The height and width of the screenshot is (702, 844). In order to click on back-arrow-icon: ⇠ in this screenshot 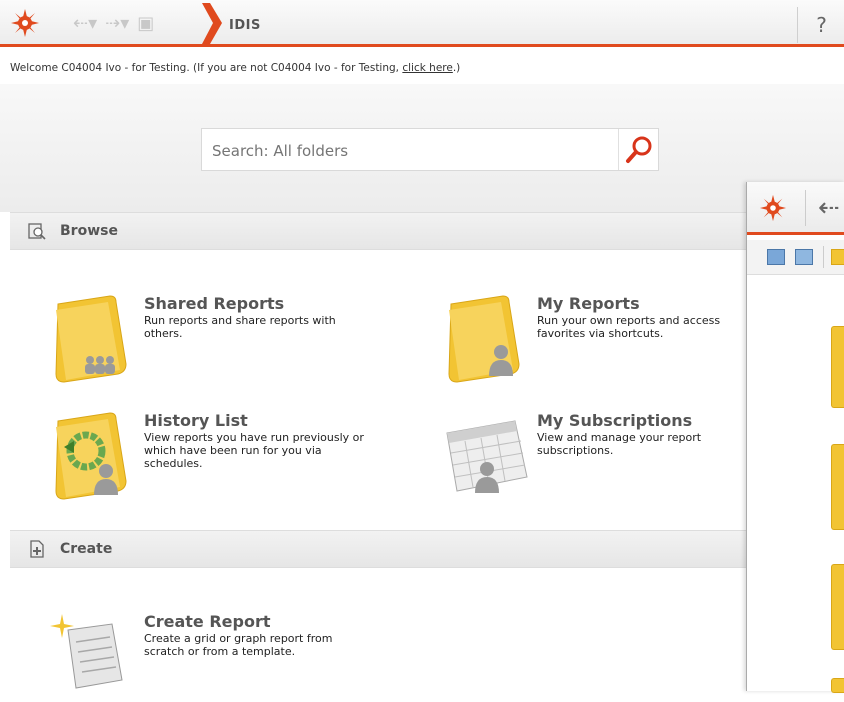, I will do `click(822, 208)`.